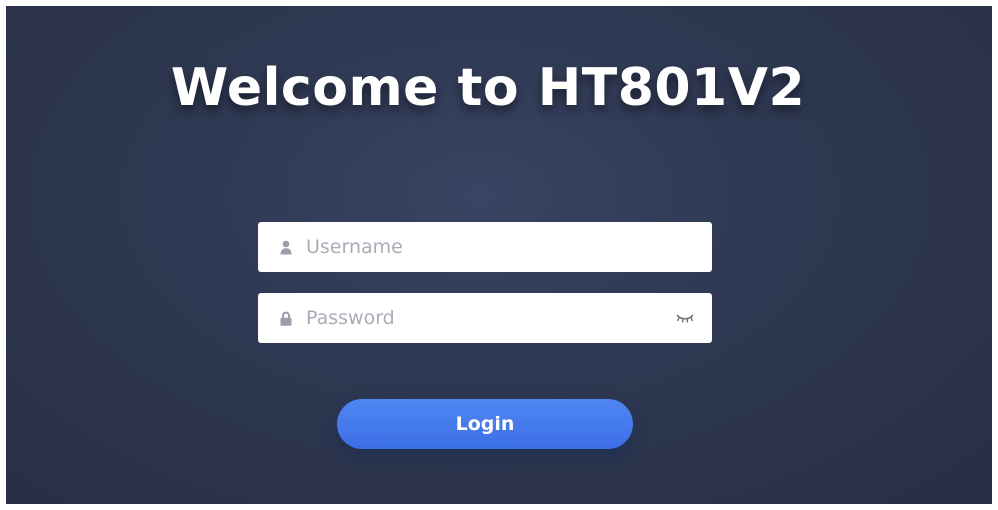 This screenshot has height=510, width=998. I want to click on username-input, so click(509, 247).